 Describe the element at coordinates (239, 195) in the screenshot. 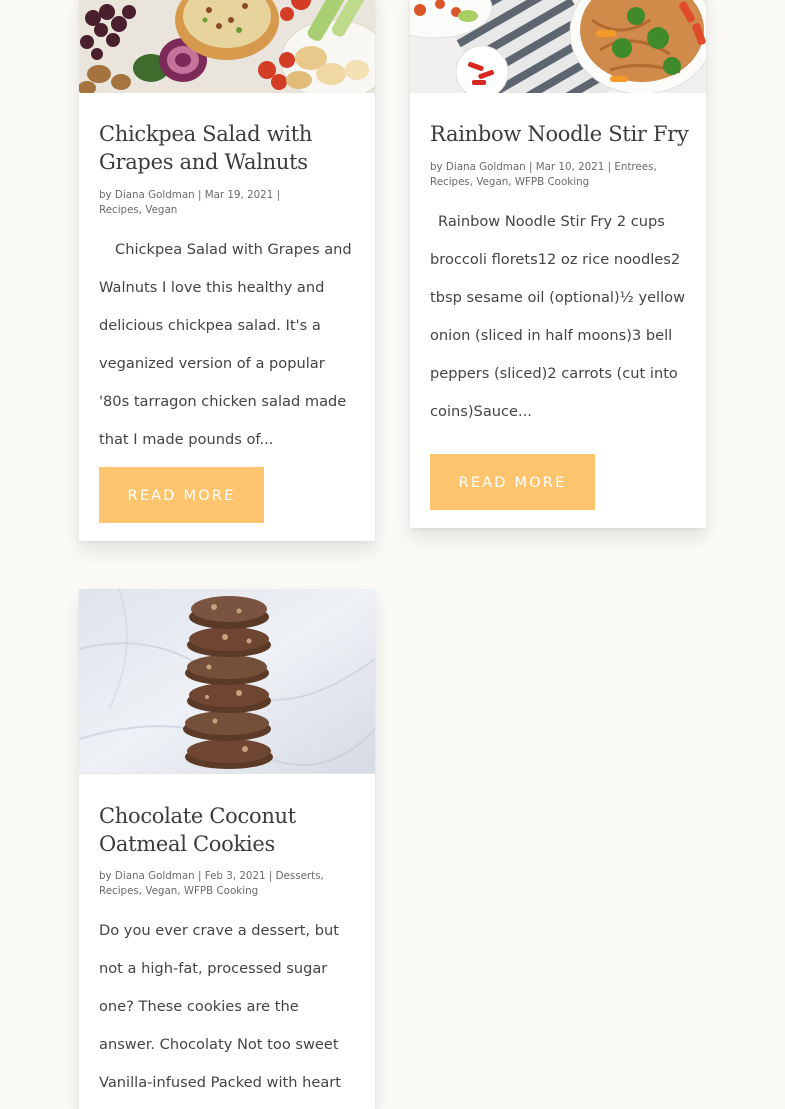

I see `meta-date: Mar 19, 2021` at that location.